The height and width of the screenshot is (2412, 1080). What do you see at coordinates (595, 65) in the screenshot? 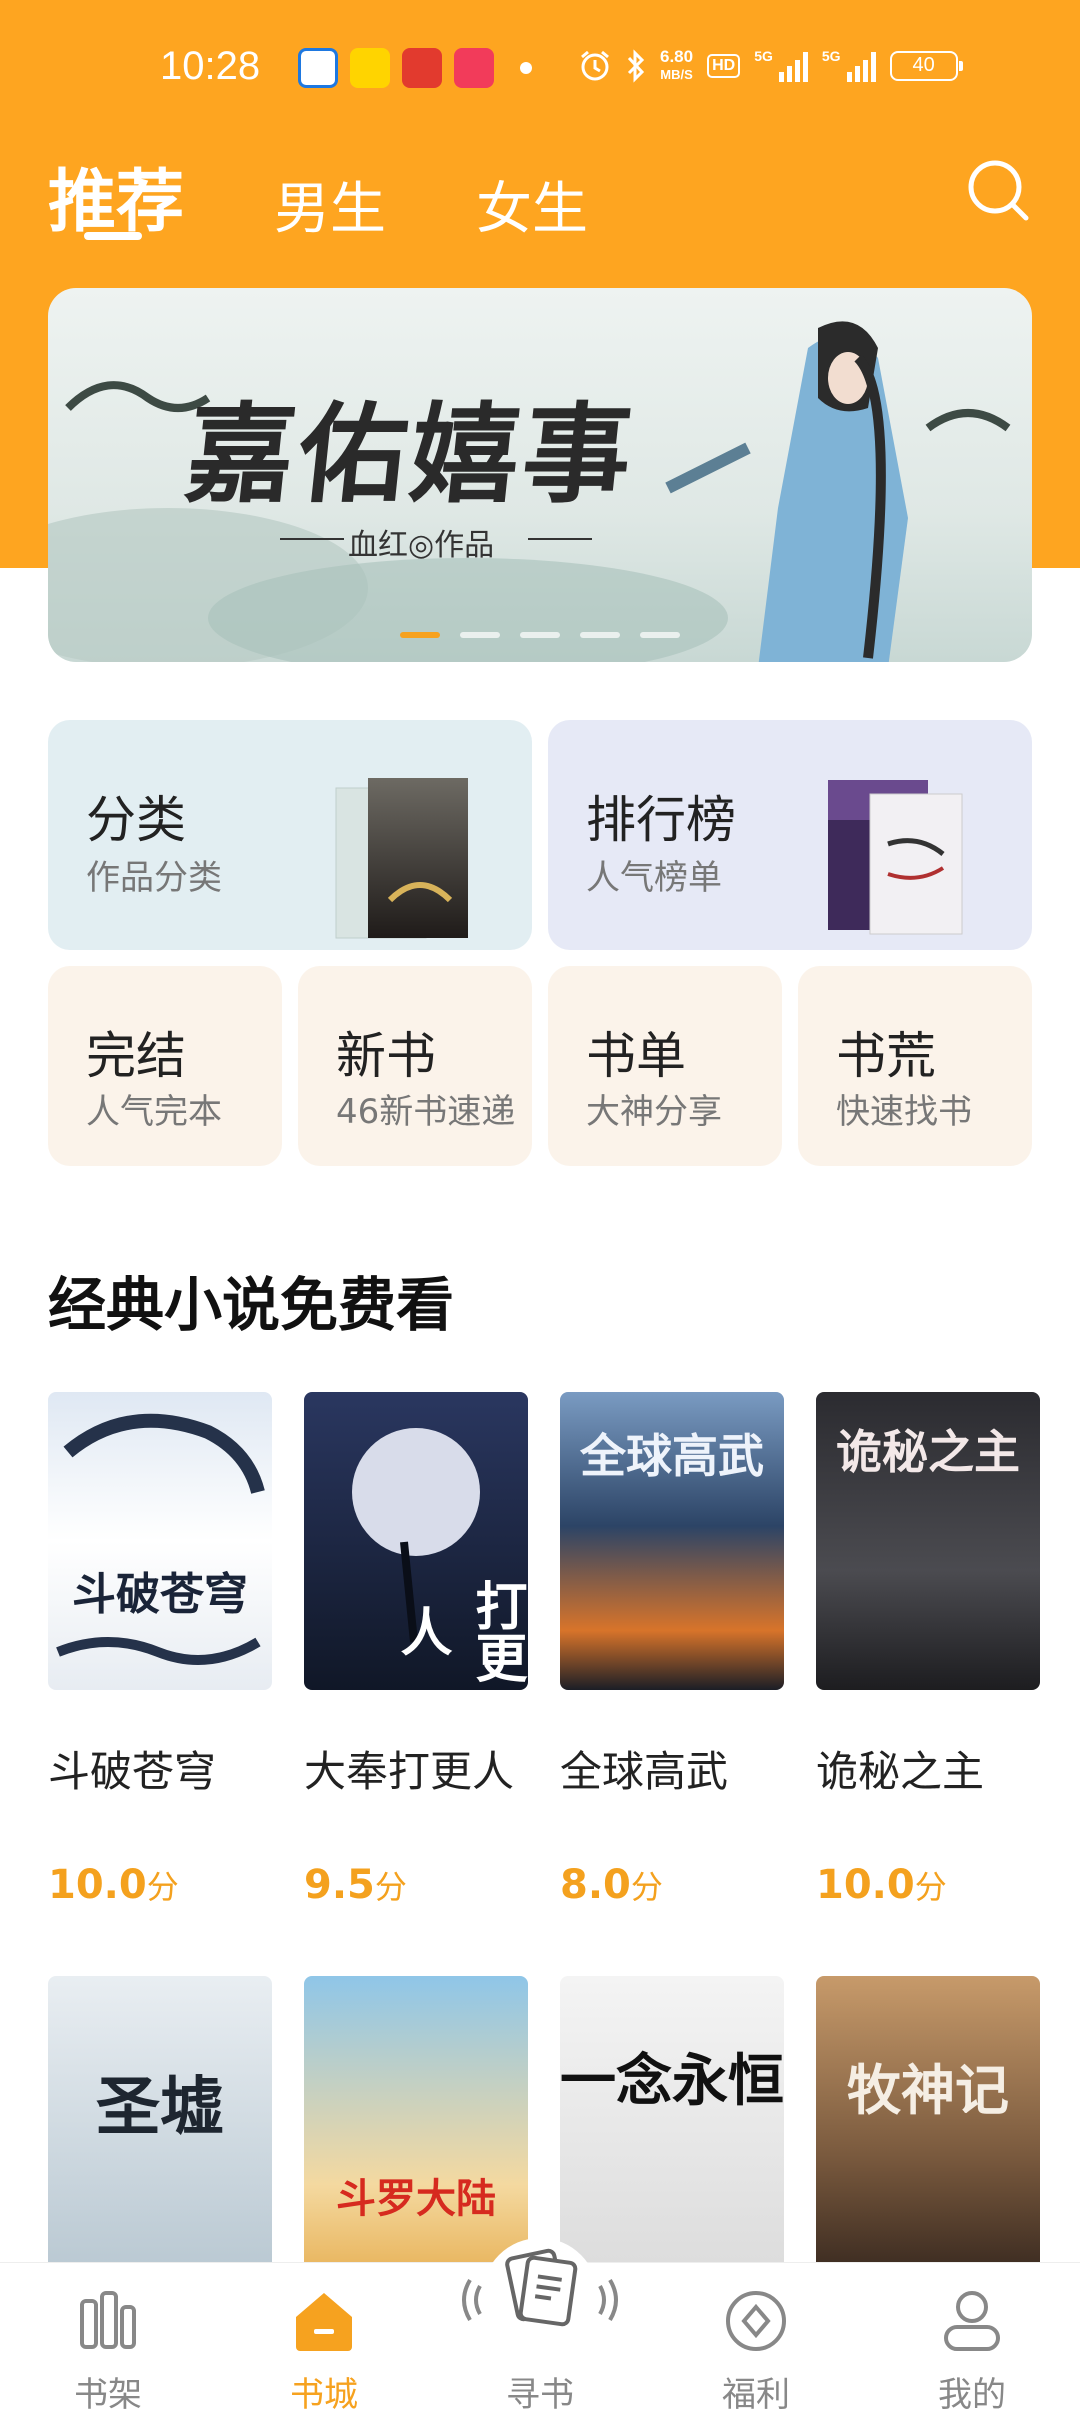
I see `alarm-icon` at bounding box center [595, 65].